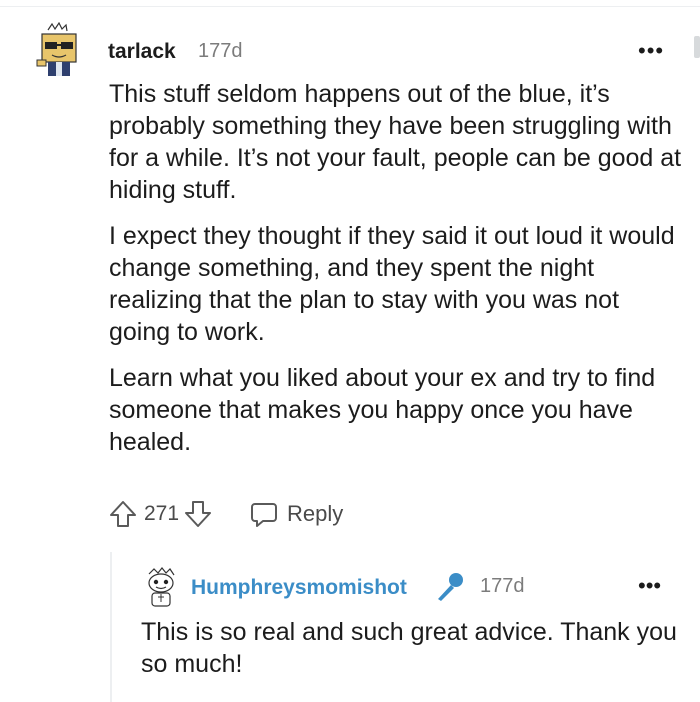  Describe the element at coordinates (142, 52) in the screenshot. I see `comment-author: tarlack` at that location.